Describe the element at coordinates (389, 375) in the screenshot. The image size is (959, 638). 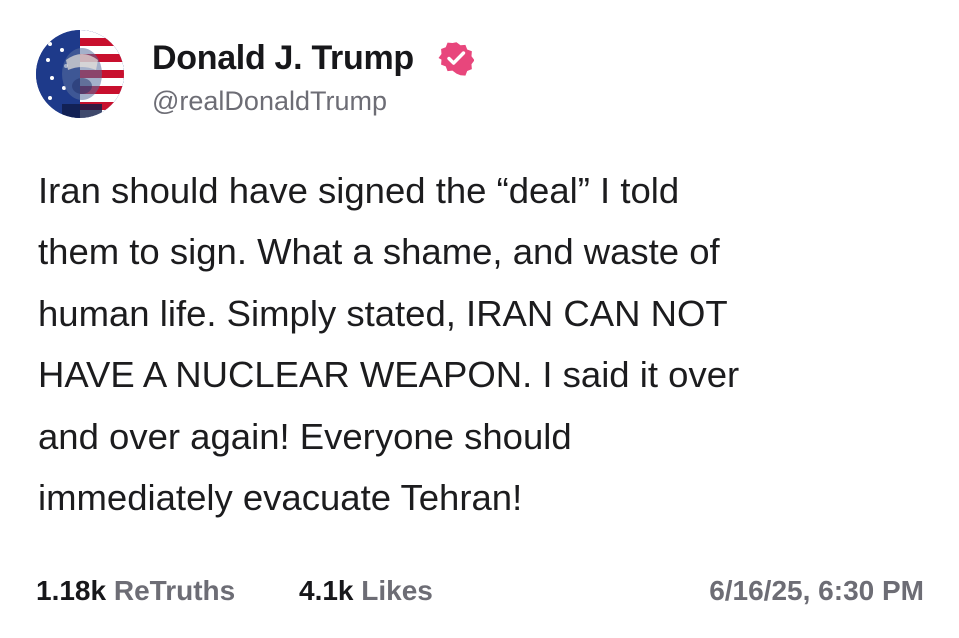
I see `post-line: HAVE A NUCLEAR WEAPON. I said it over` at that location.